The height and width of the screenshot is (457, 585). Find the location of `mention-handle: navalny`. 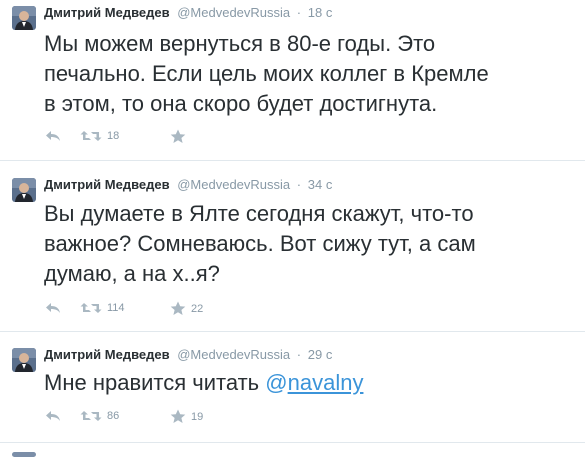

mention-handle: navalny is located at coordinates (325, 382).